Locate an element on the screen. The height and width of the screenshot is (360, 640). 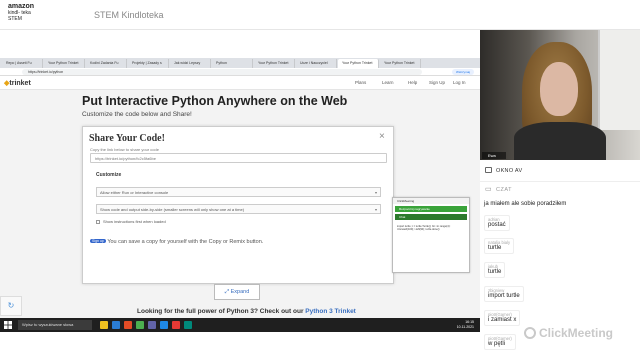
nav-learn: Learn is located at coordinates (388, 82).